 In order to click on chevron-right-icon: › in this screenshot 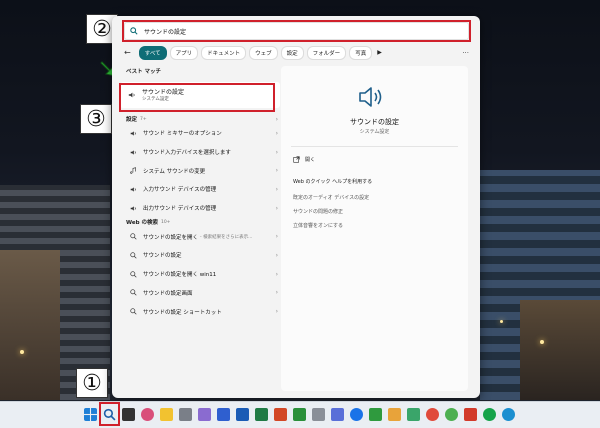, I will do `click(276, 119)`.